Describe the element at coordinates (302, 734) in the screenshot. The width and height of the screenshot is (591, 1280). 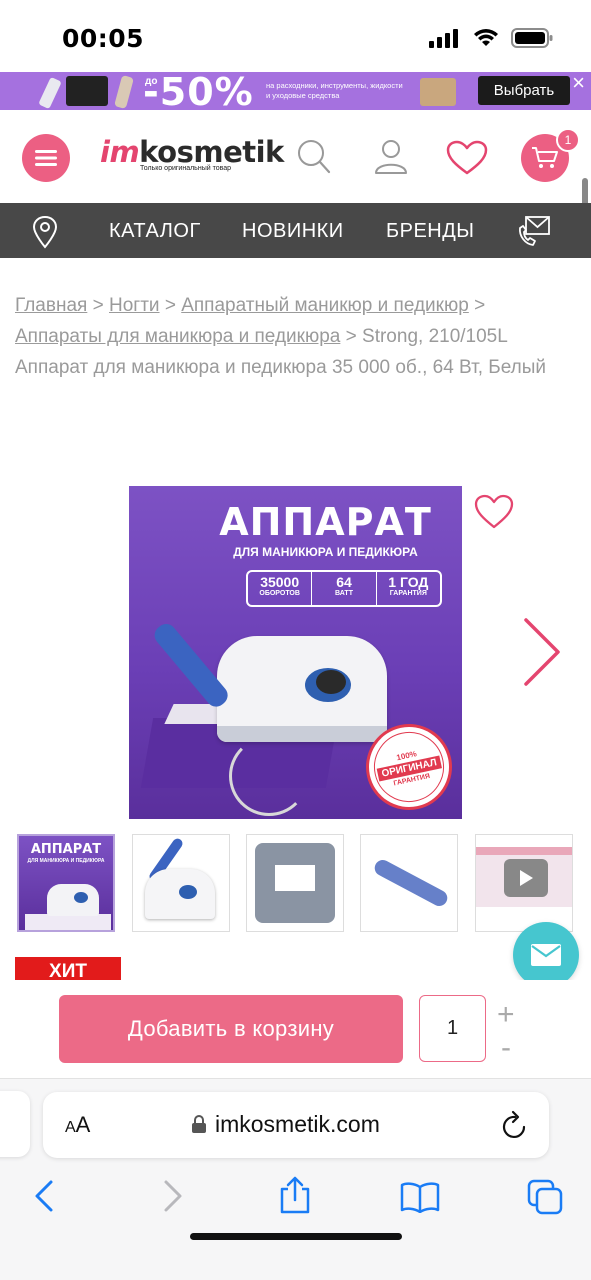
I see `image-device-base` at that location.